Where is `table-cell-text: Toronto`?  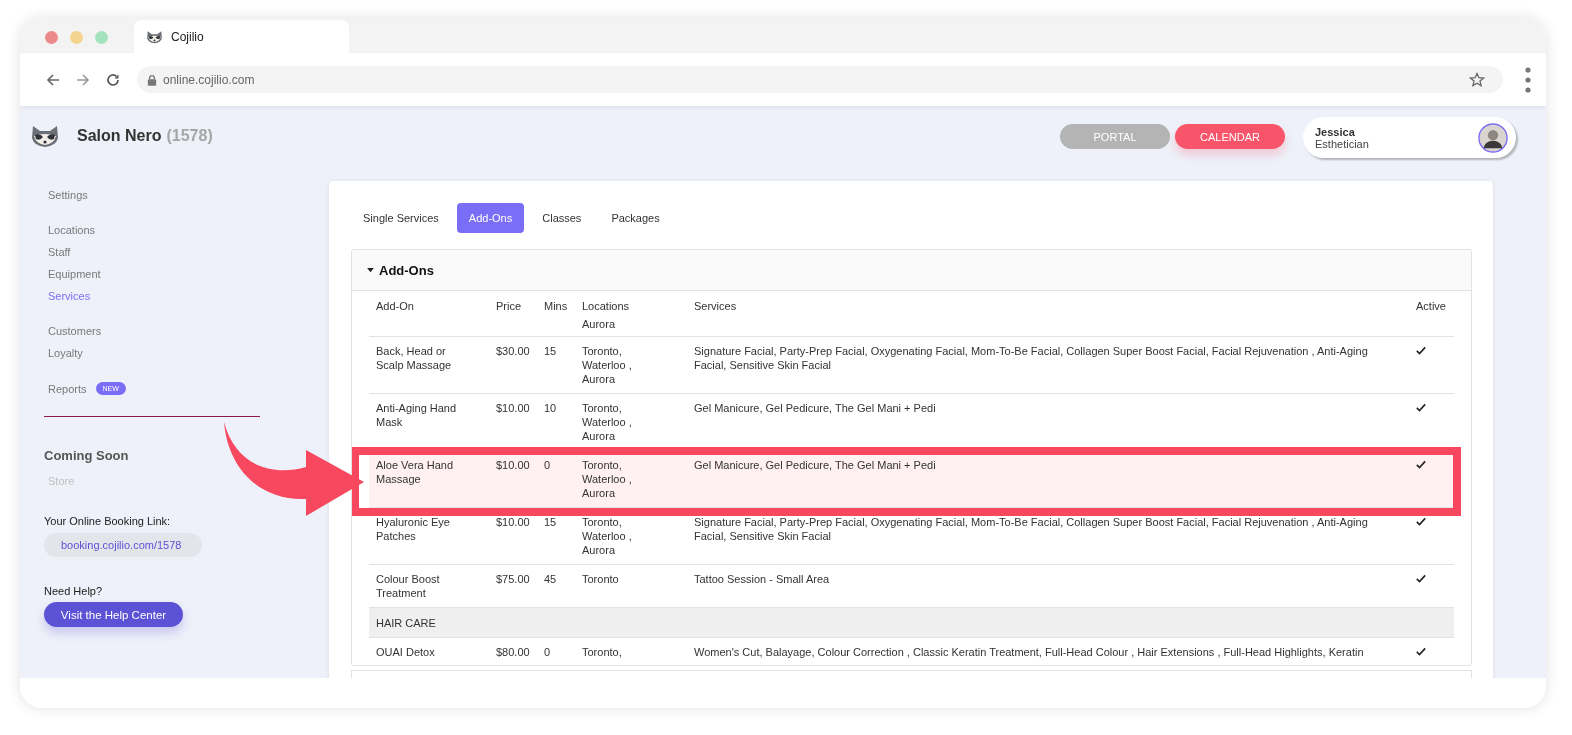 table-cell-text: Toronto is located at coordinates (600, 579).